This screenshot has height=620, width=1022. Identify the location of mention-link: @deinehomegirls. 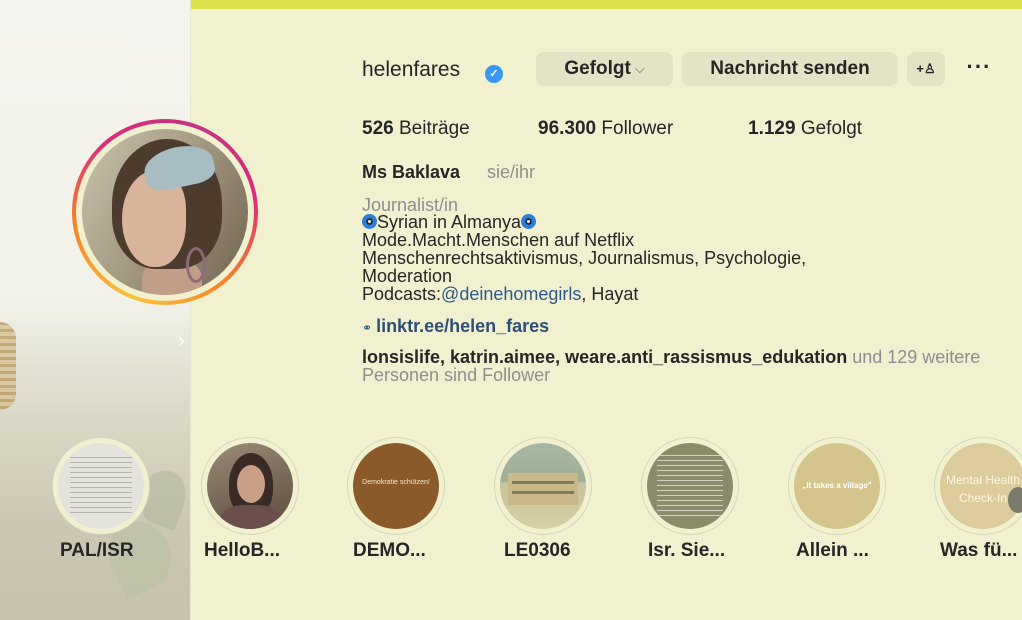
(511, 294).